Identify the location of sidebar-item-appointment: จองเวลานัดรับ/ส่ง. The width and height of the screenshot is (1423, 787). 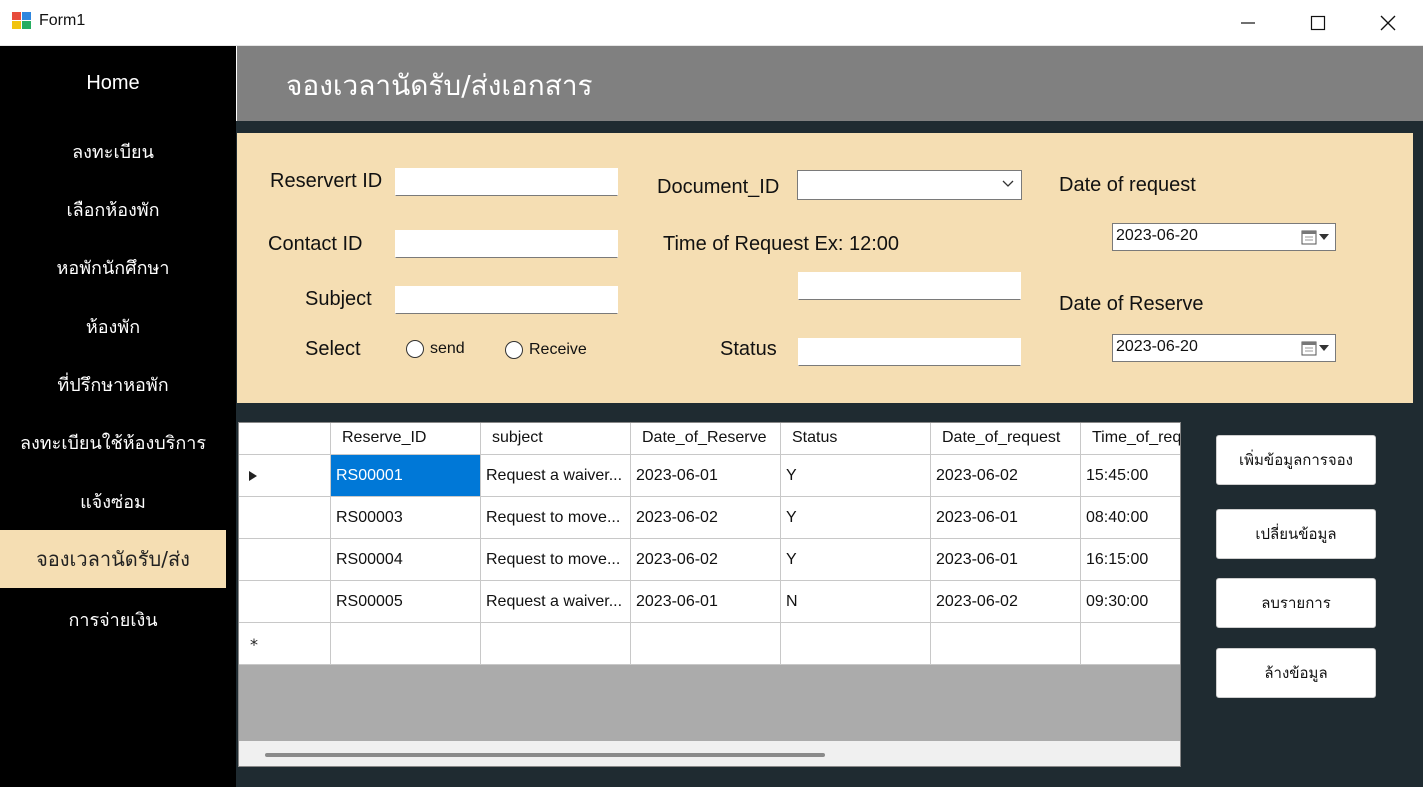
(113, 559).